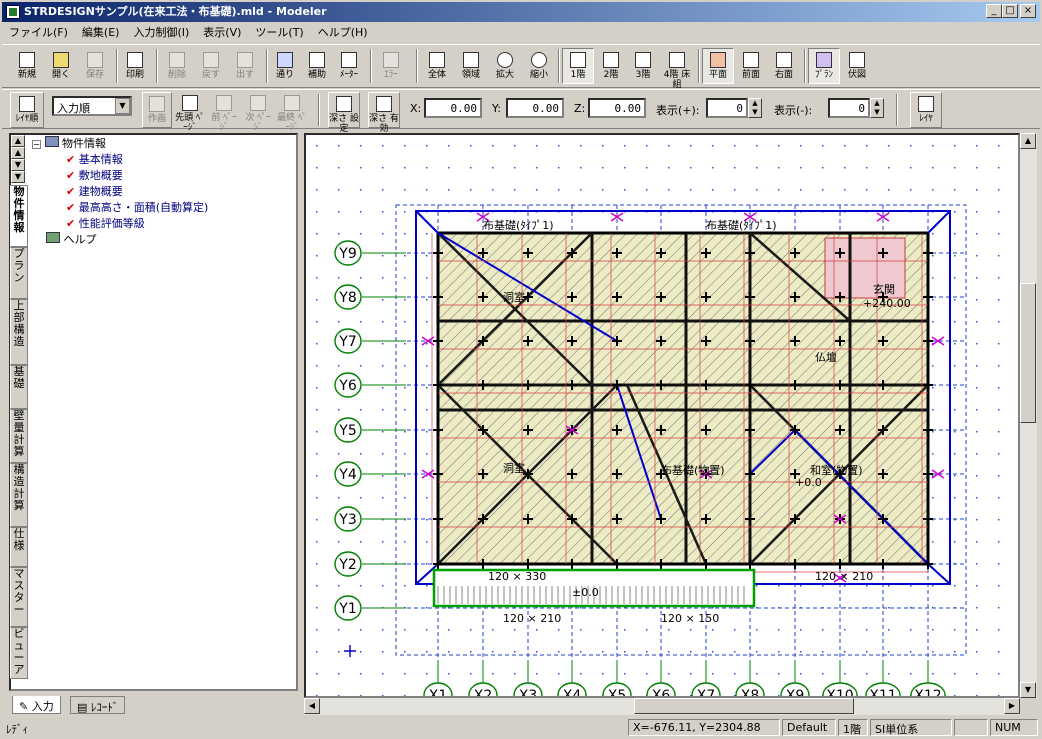 This screenshot has height=739, width=1042. Describe the element at coordinates (877, 108) in the screenshot. I see `display-minus-spinner: ▲ ▼` at that location.